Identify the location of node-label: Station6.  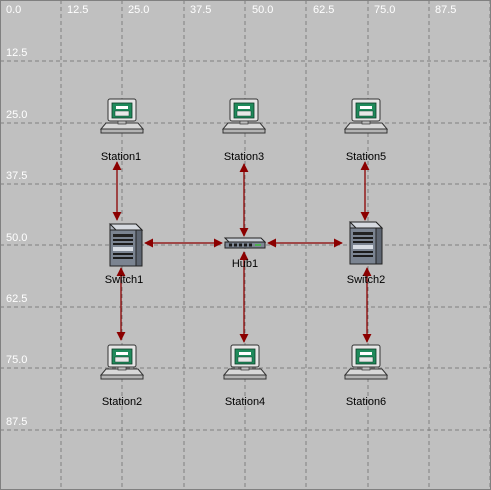
(366, 402).